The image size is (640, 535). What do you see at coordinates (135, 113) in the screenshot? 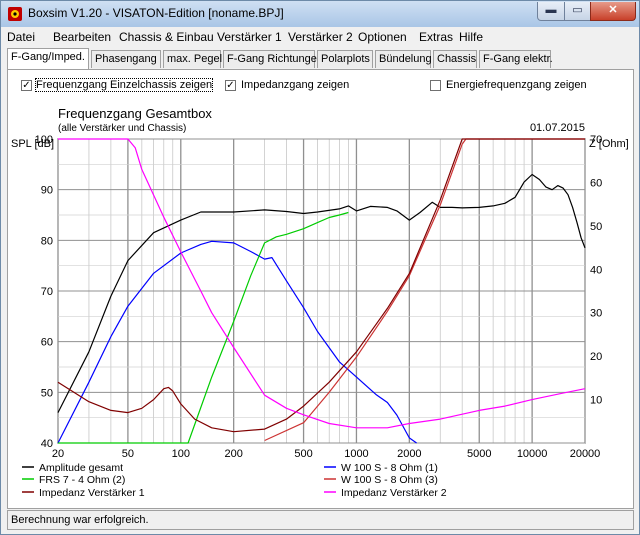
I see `chart-title: Frequenzgang Gesamtbox` at bounding box center [135, 113].